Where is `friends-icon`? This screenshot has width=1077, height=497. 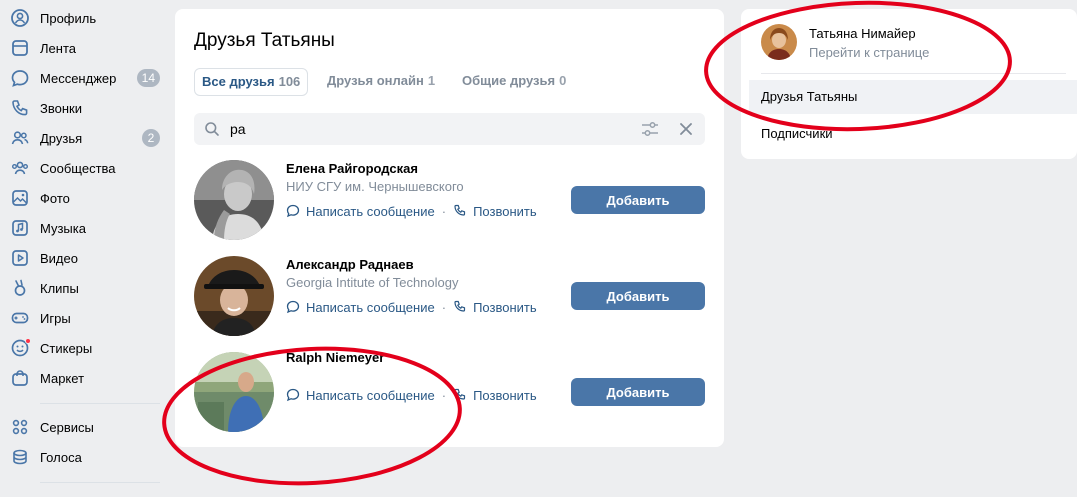
friends-icon is located at coordinates (20, 138).